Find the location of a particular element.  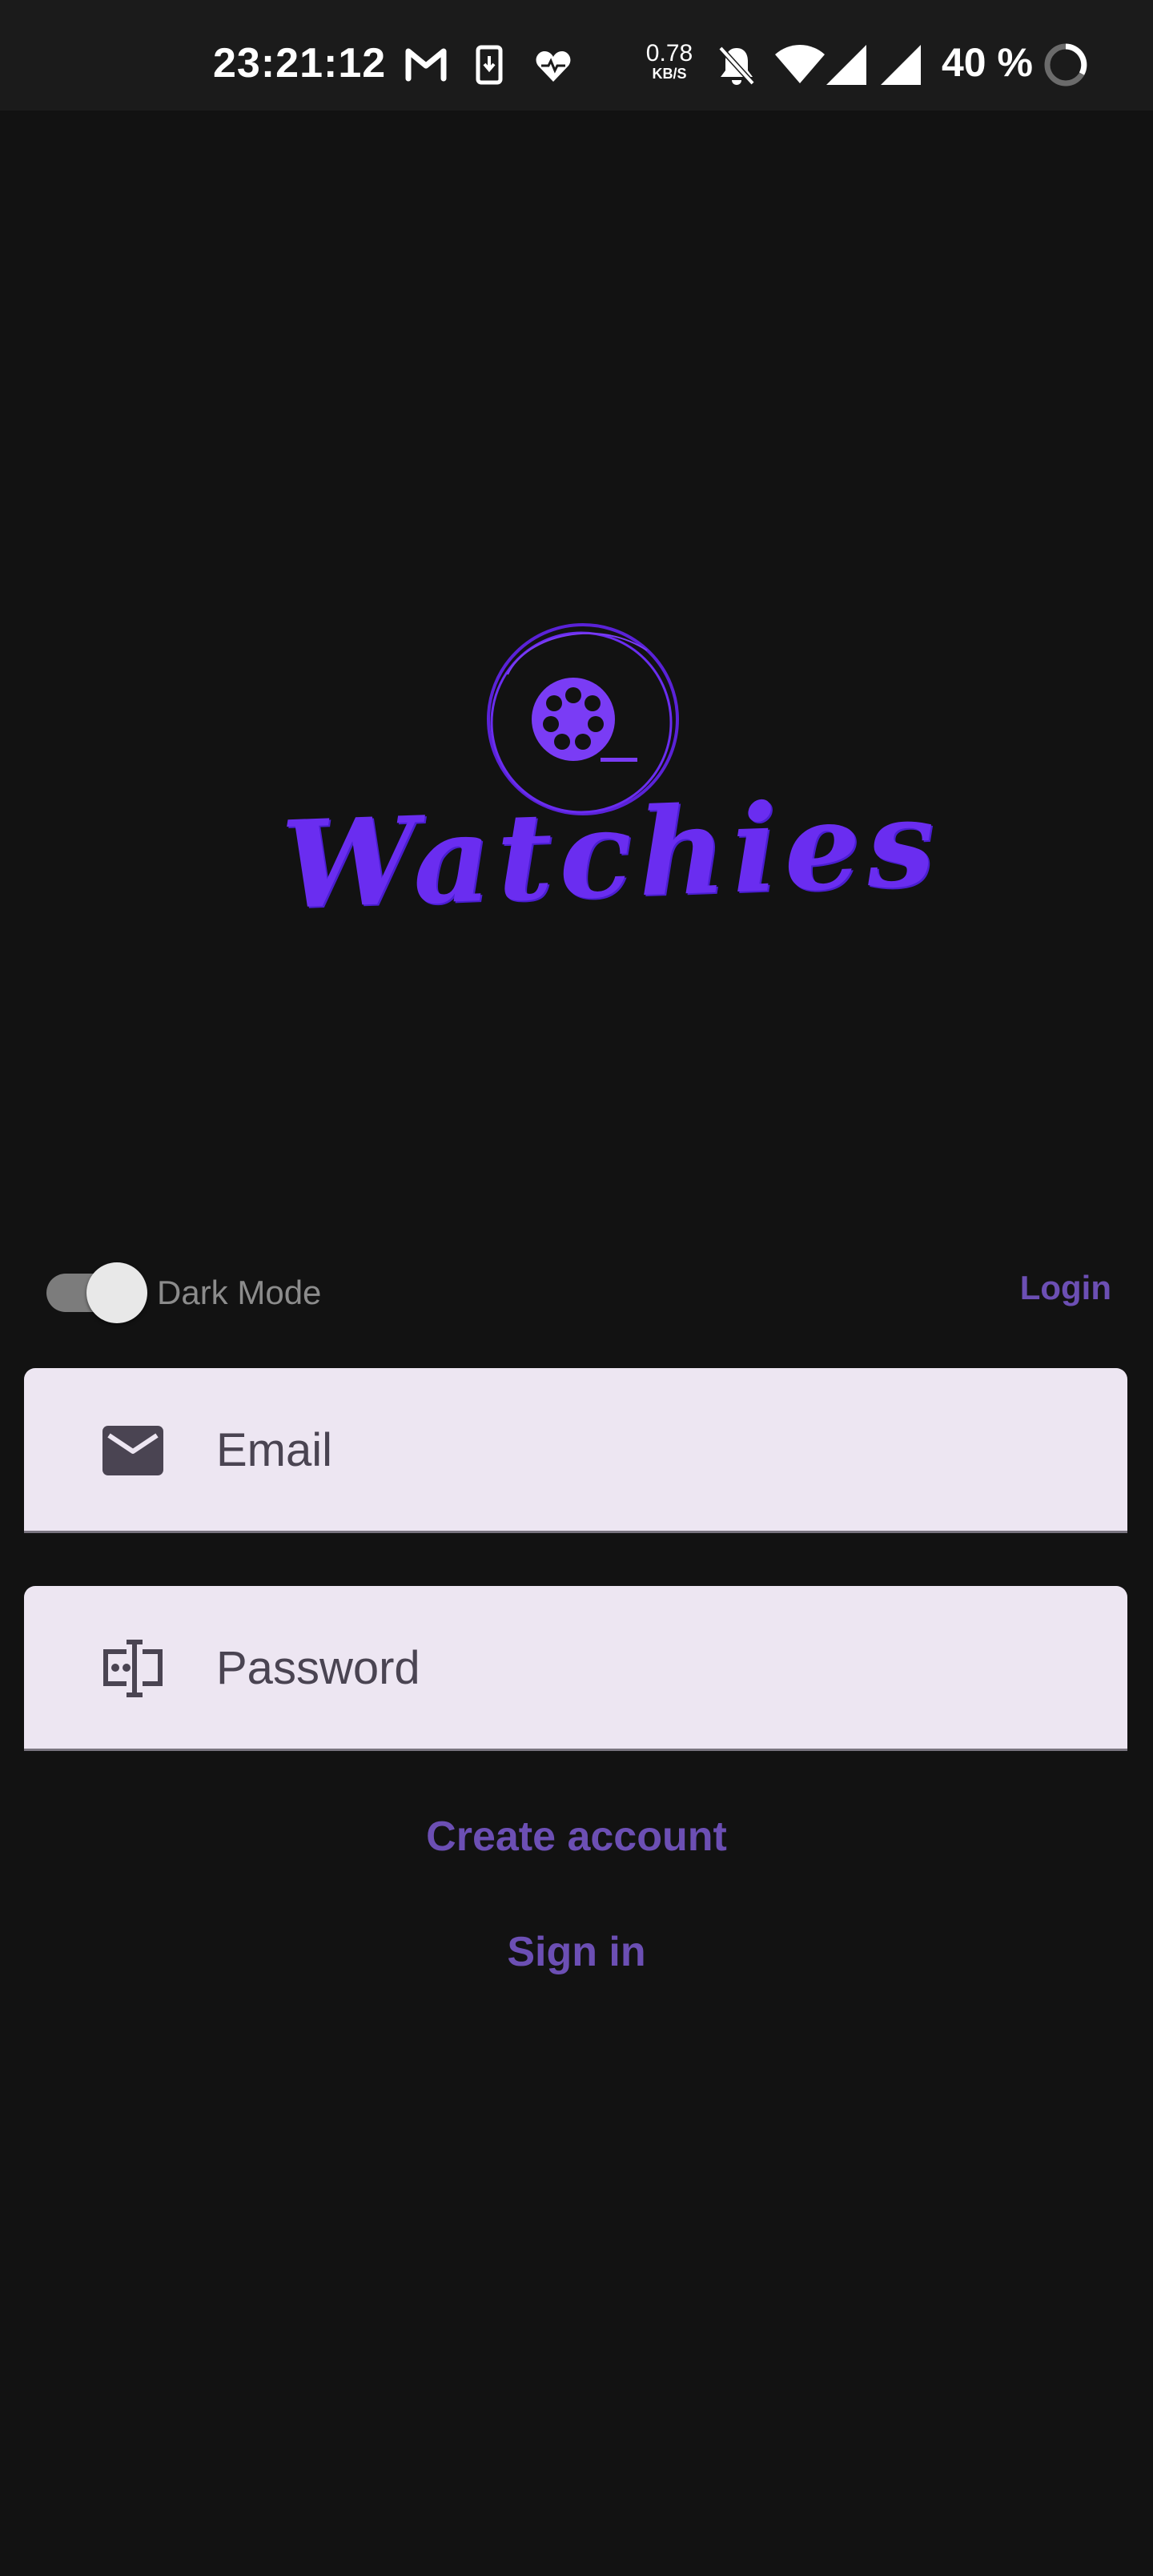

dark-mode-toggle is located at coordinates (97, 1293).